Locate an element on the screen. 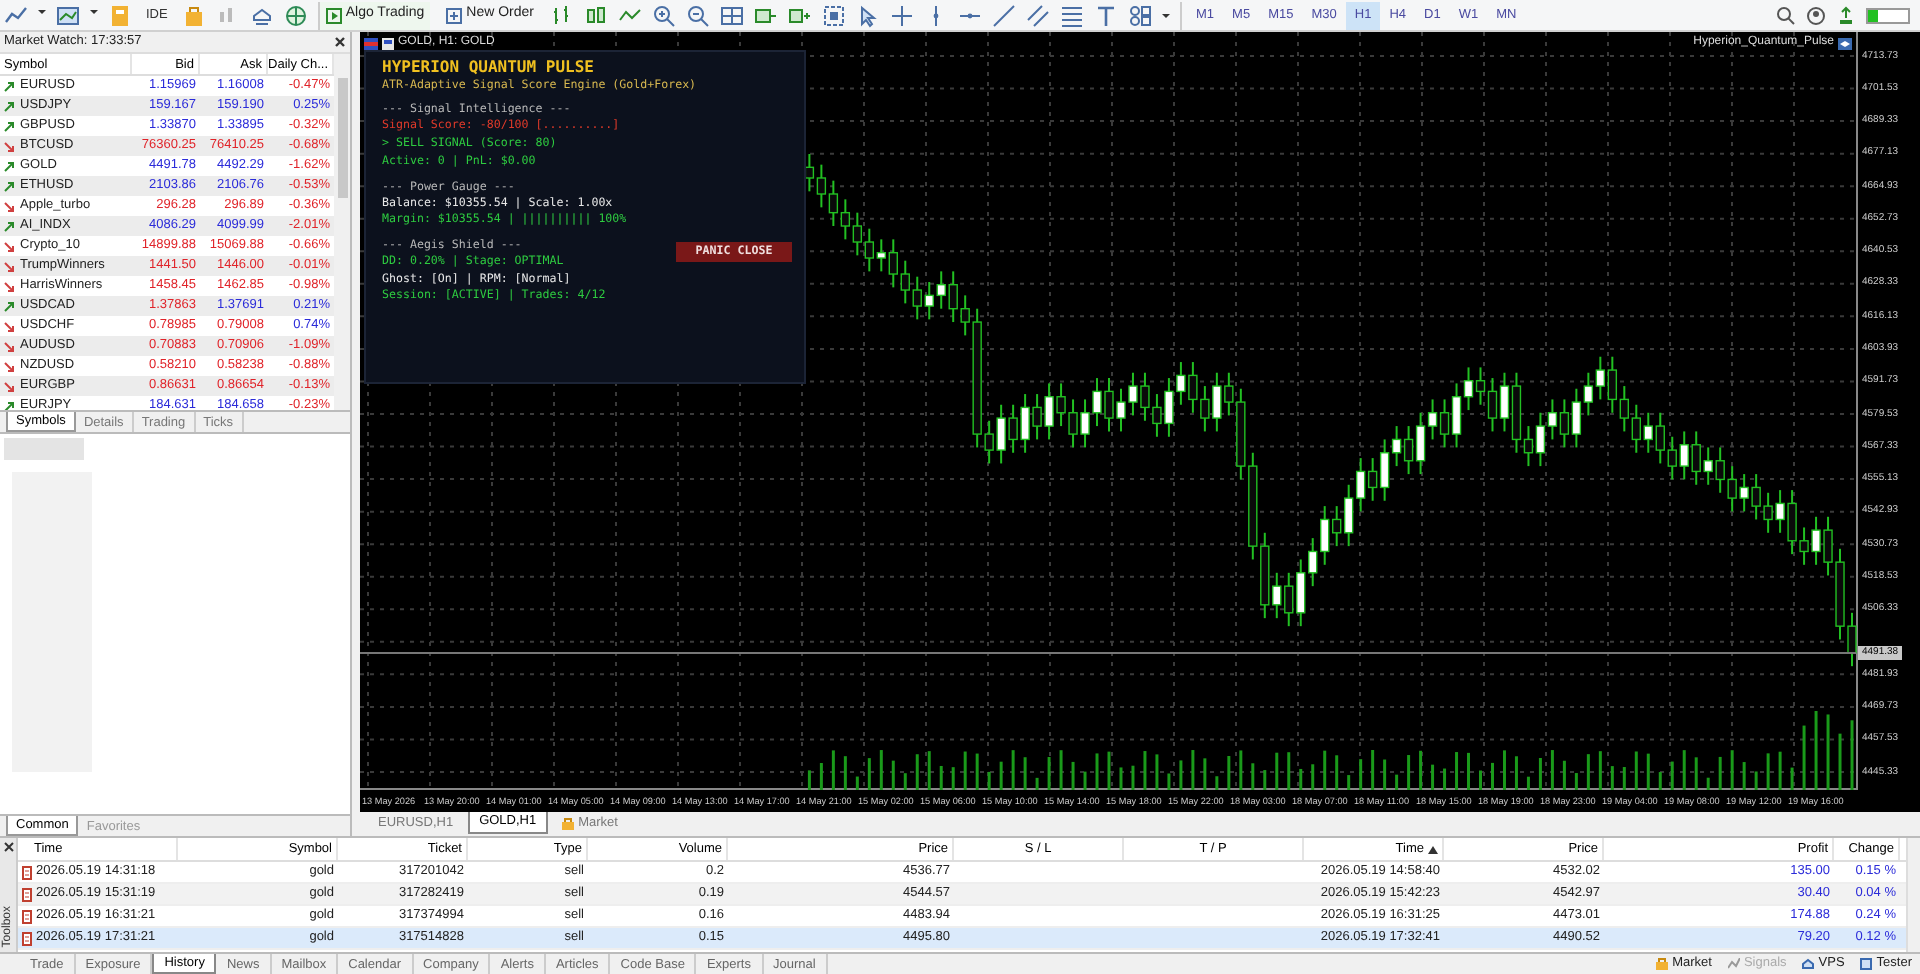 The height and width of the screenshot is (974, 1920). screenshot-icon is located at coordinates (834, 15).